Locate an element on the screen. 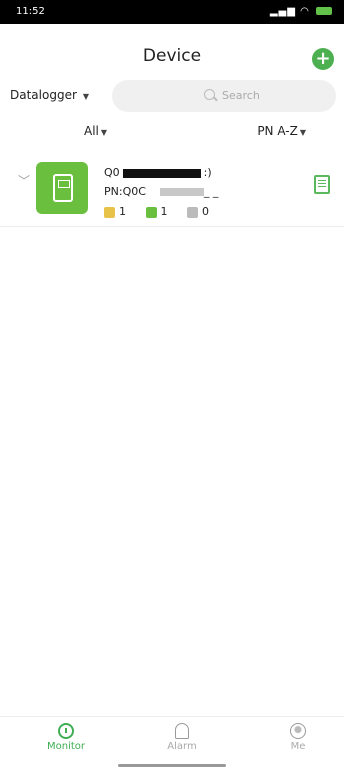 Image resolution: width=344 pixels, height=770 pixels. status-icons: ▂▄▆ ◠ is located at coordinates (301, 11).